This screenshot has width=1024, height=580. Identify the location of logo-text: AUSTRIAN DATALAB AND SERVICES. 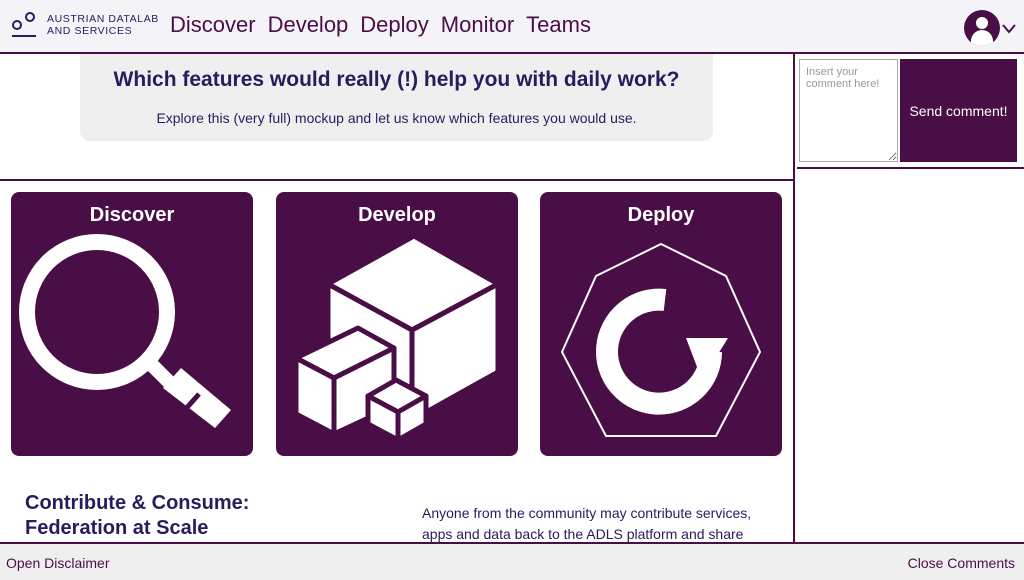
(103, 25).